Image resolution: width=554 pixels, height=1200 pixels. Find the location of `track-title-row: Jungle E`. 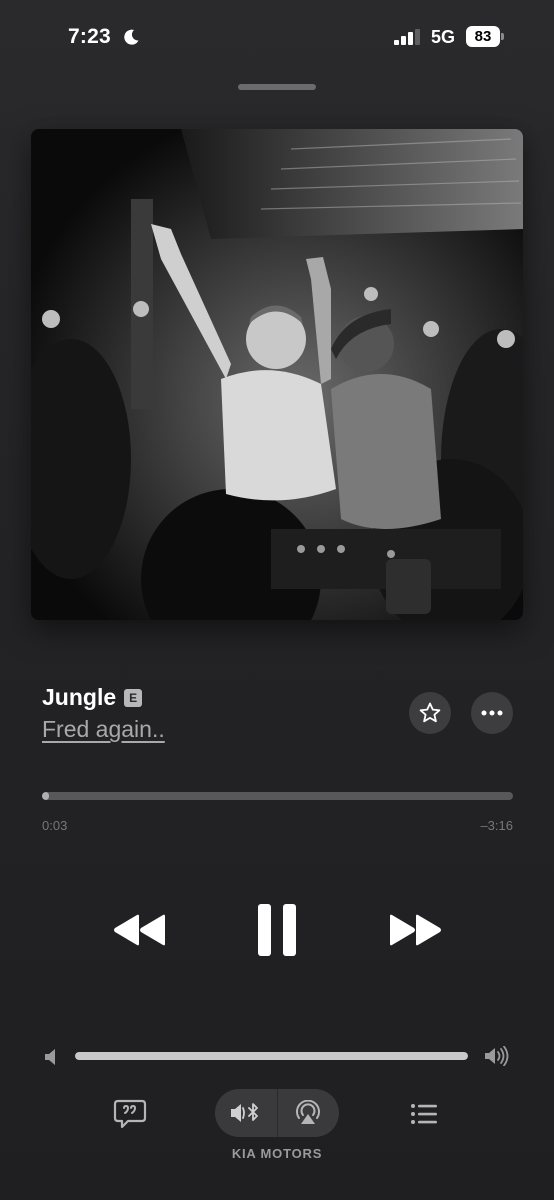

track-title-row: Jungle E is located at coordinates (92, 697).